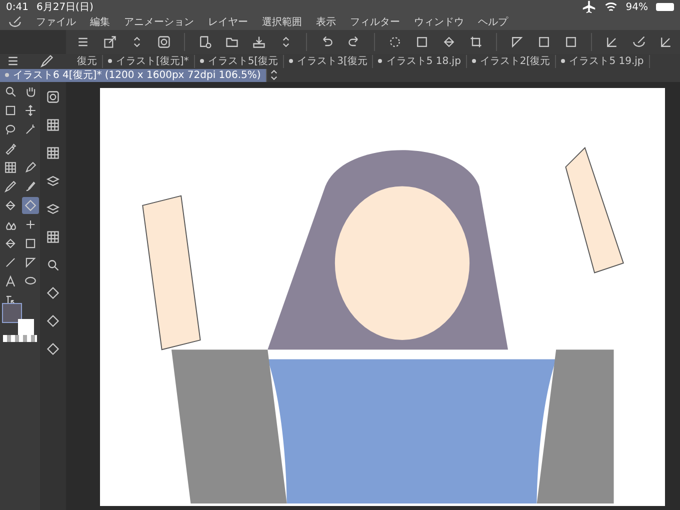 The image size is (680, 510). Describe the element at coordinates (205, 42) in the screenshot. I see `new-file-icon` at that location.